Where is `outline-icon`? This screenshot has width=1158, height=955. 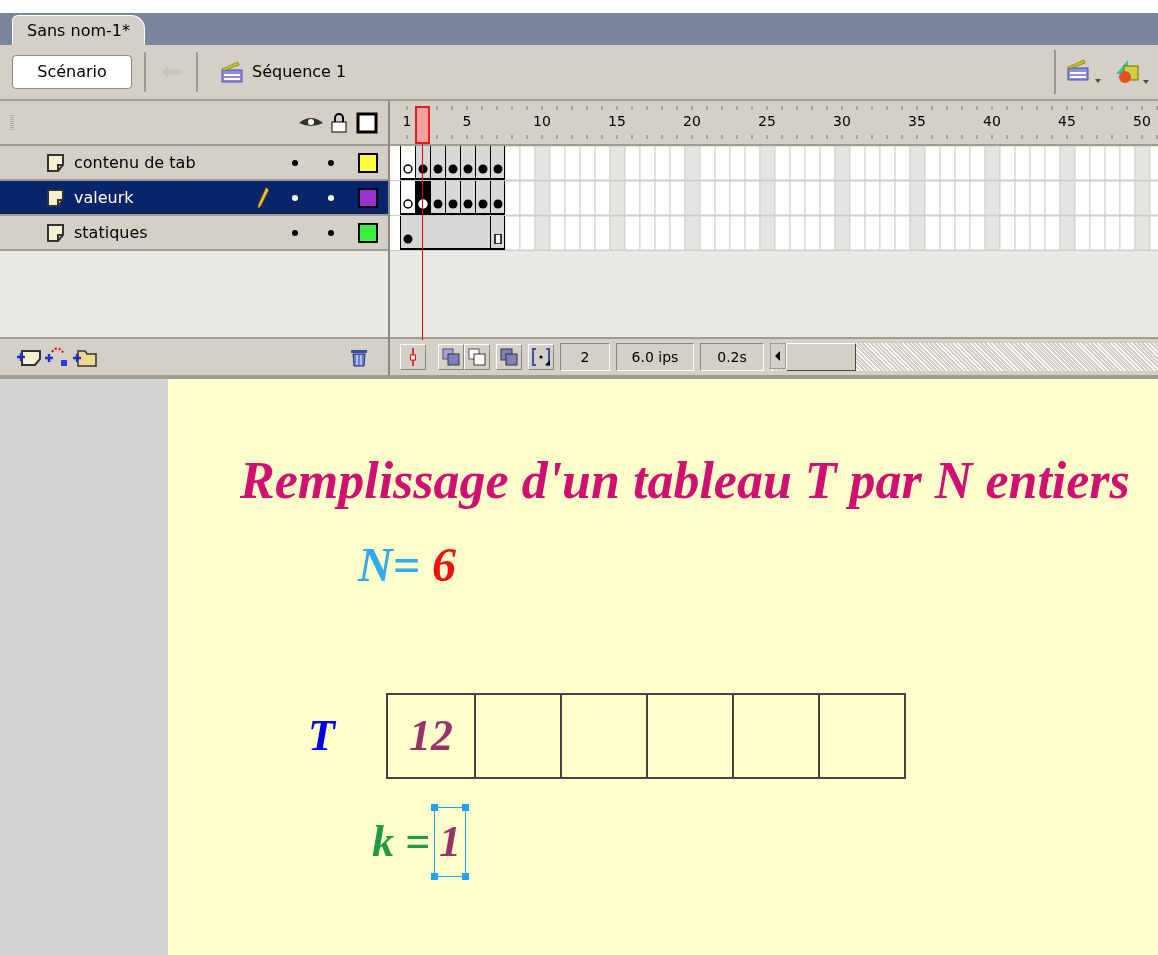 outline-icon is located at coordinates (367, 122).